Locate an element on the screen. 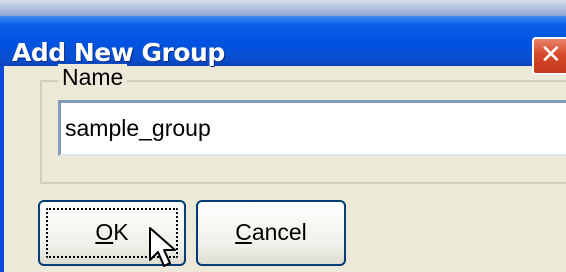 This screenshot has width=566, height=272. dialog-title: Add New Group is located at coordinates (118, 52).